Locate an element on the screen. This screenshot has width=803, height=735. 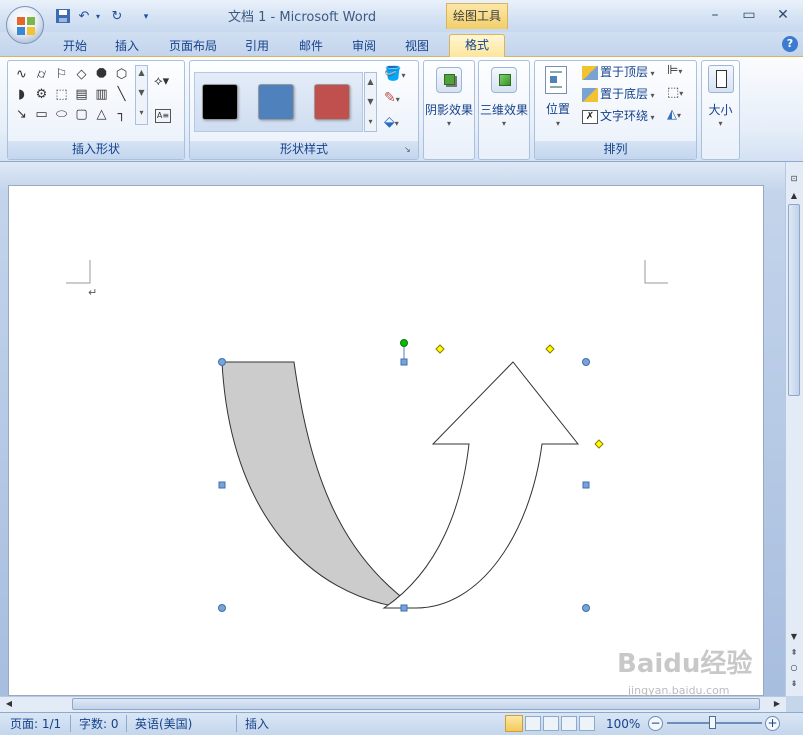
status-language: 英语(美国) is located at coordinates (163, 724).